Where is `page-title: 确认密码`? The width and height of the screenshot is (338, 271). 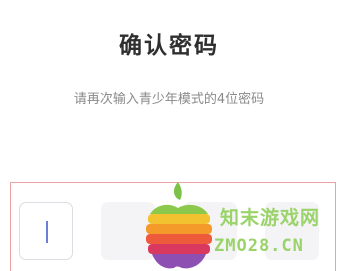
page-title: 确认密码 is located at coordinates (169, 46).